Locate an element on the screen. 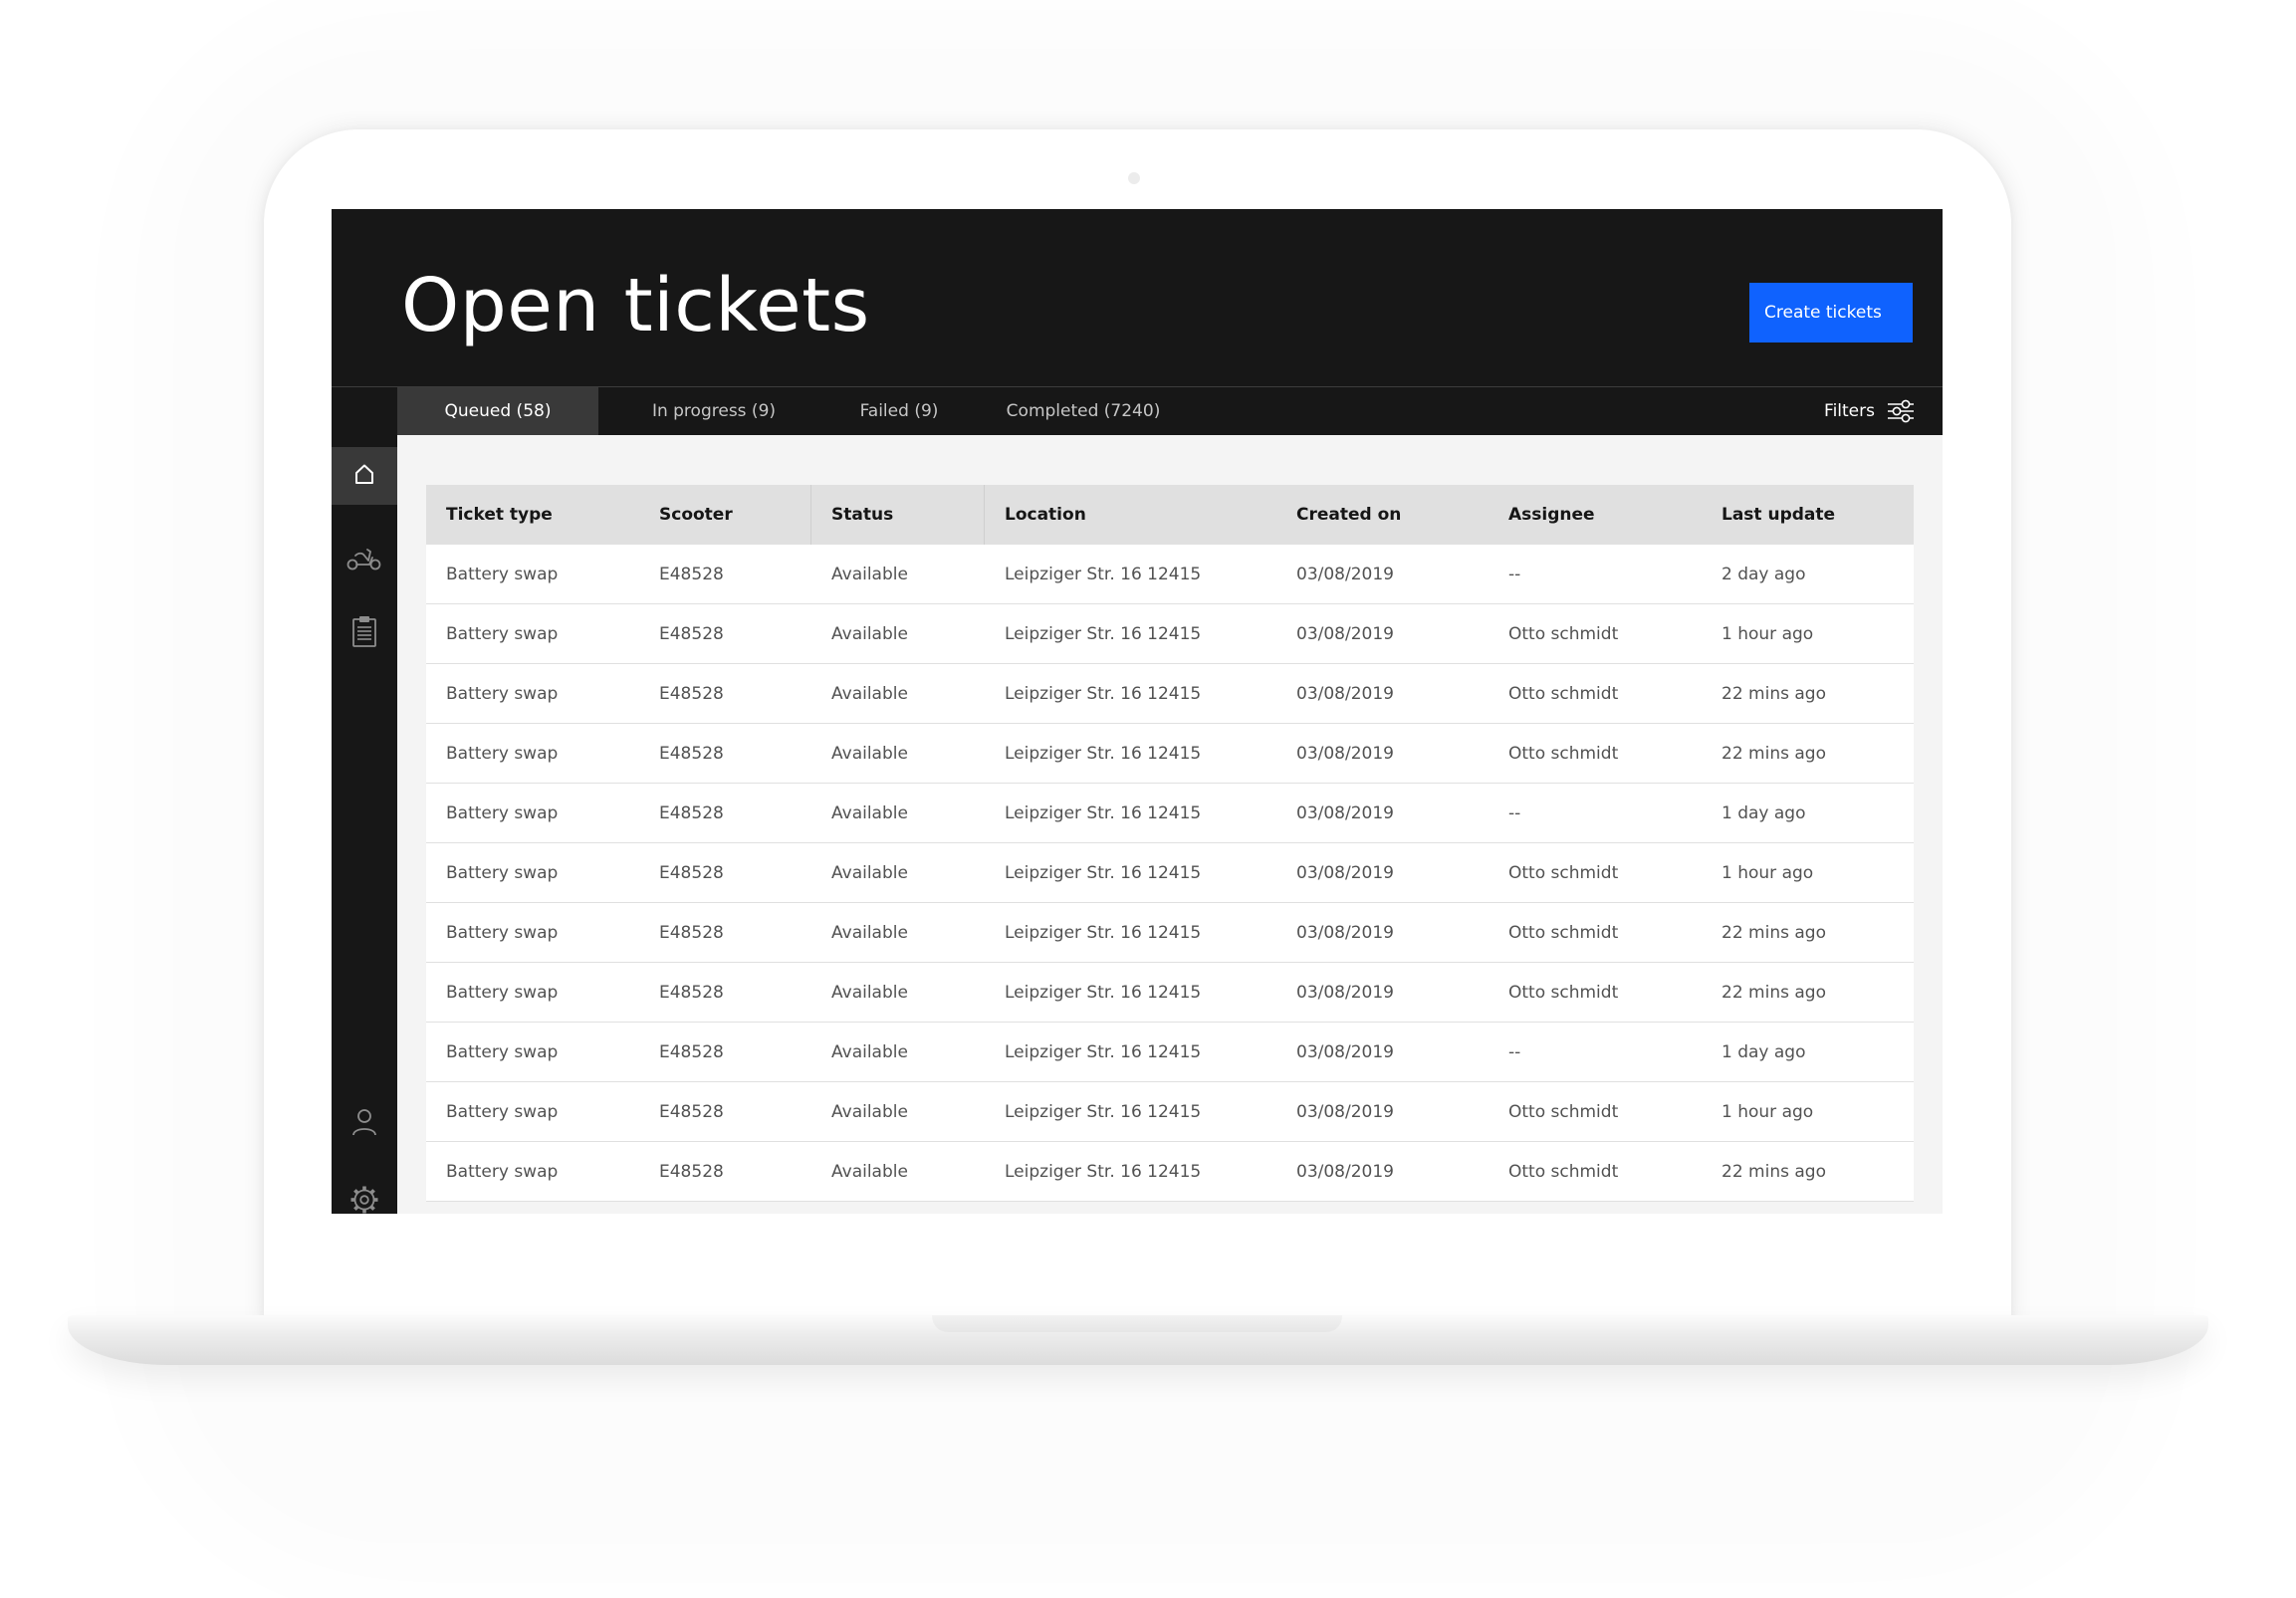 Image resolution: width=2296 pixels, height=1598 pixels. filters-button: Filters is located at coordinates (1869, 411).